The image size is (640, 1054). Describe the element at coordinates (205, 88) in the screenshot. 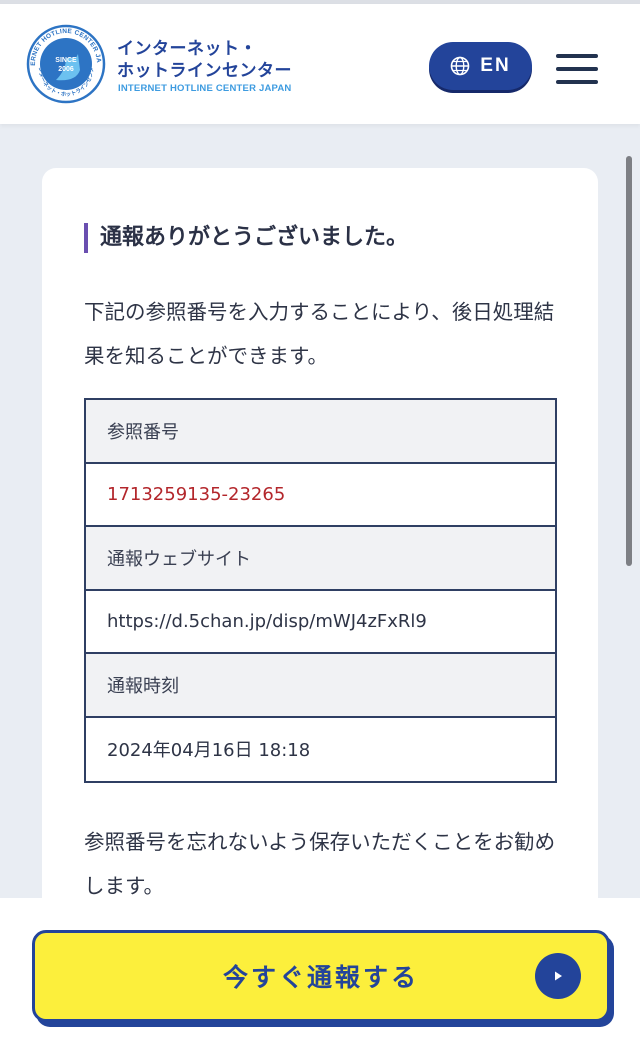

I see `site-name-en: INTERNET HOTLINE CENTER JAPAN` at that location.